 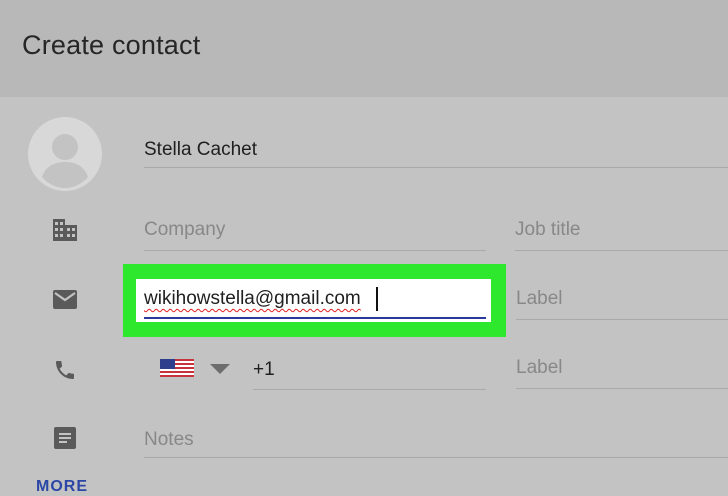 I want to click on phone-label-field: Label, so click(x=622, y=372).